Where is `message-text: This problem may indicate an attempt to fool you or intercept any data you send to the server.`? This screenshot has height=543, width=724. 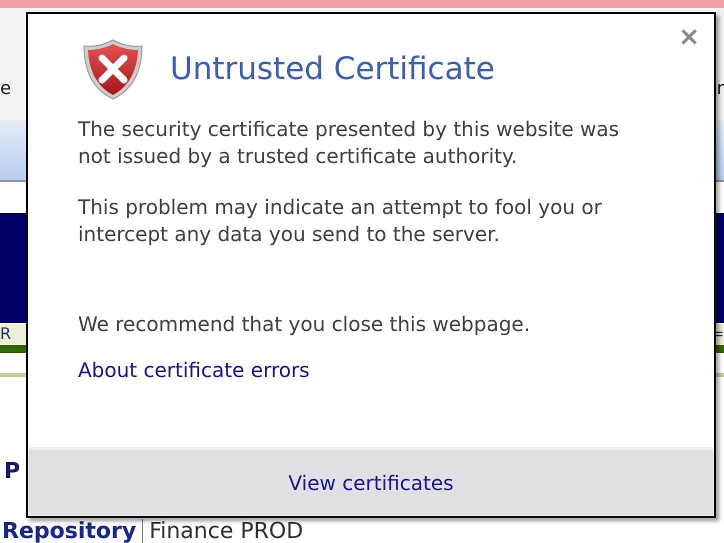
message-text: This problem may indicate an attempt to fool you or intercept any data you send to the server. is located at coordinates (340, 221).